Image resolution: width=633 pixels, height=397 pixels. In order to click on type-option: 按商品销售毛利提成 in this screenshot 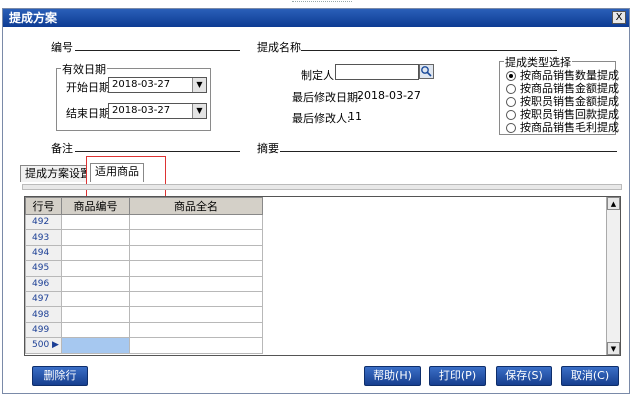, I will do `click(562, 126)`.